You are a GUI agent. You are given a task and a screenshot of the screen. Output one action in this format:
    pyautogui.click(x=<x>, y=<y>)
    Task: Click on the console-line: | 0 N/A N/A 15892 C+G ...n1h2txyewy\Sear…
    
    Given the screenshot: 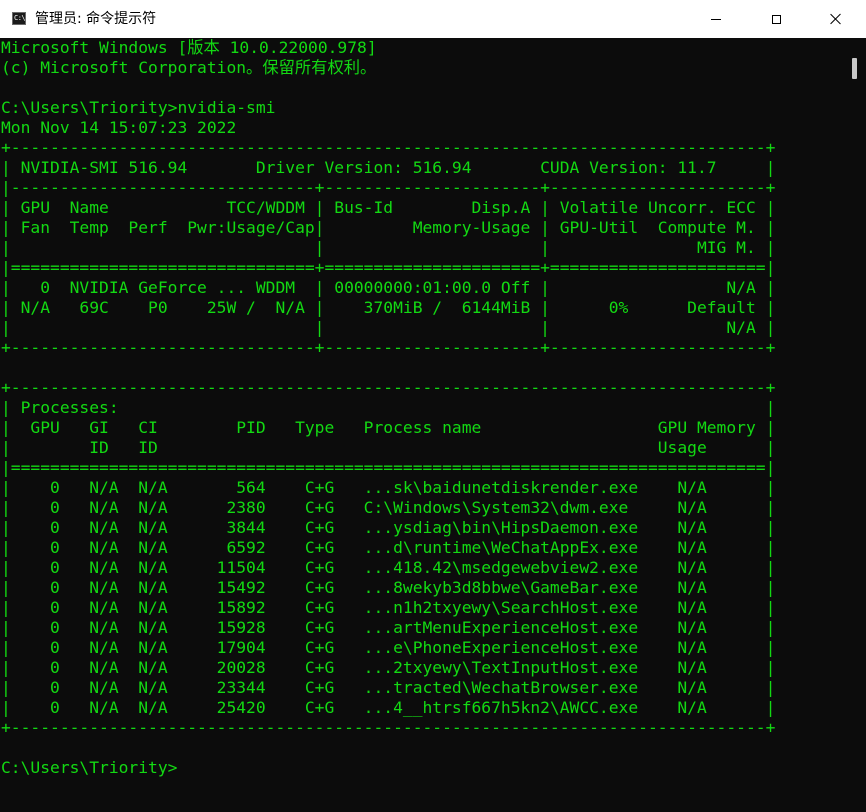 What is the action you would take?
    pyautogui.click(x=388, y=607)
    